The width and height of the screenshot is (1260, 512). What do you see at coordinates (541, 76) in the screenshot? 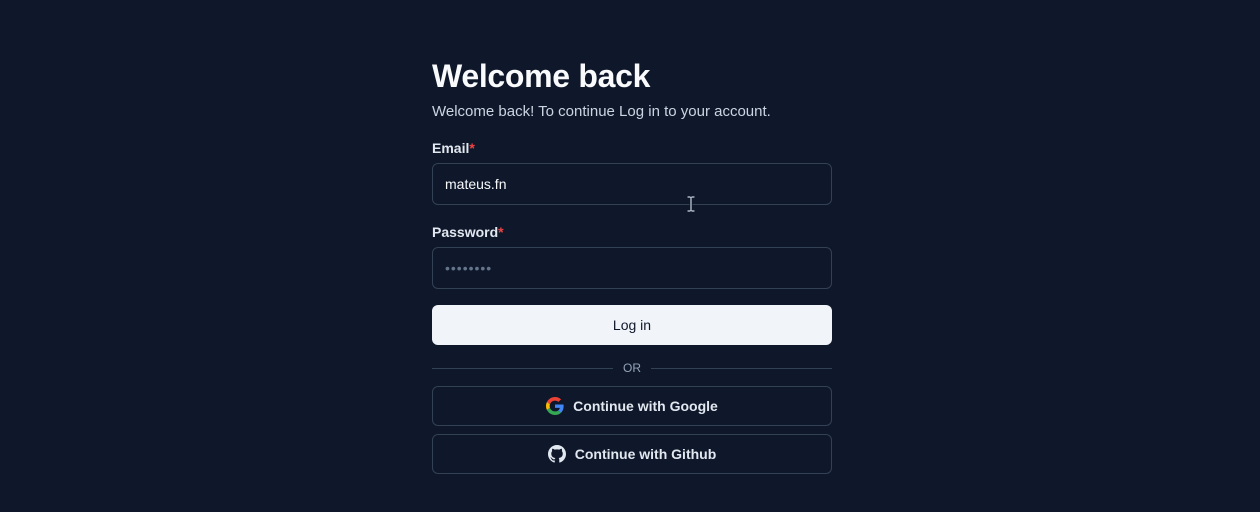
I see `page-title: Welcome back` at bounding box center [541, 76].